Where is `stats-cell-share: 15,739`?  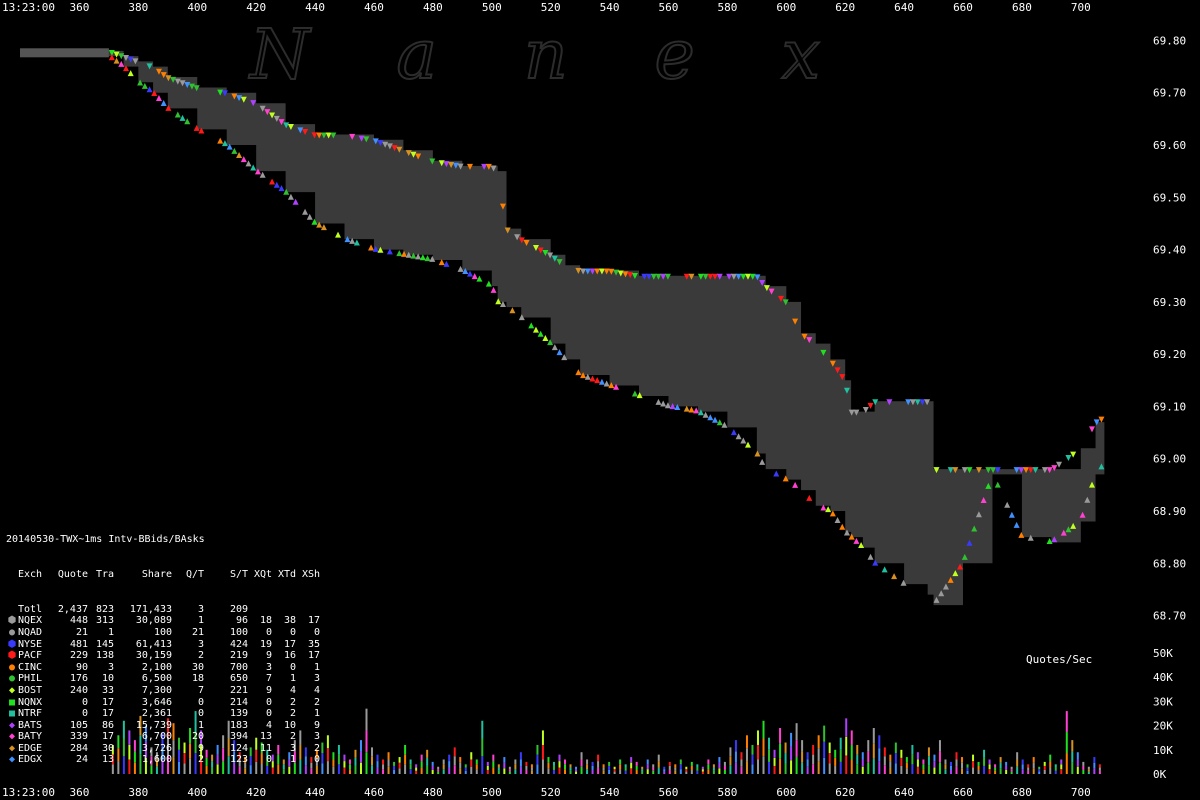
stats-cell-share: 15,739 is located at coordinates (153, 725).